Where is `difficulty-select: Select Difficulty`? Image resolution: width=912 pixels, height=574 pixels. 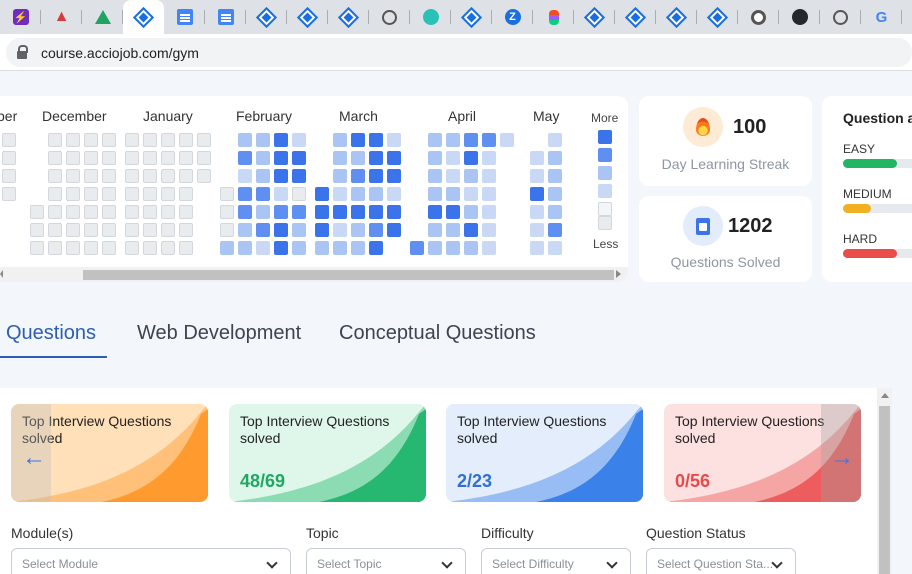 difficulty-select: Select Difficulty is located at coordinates (556, 561).